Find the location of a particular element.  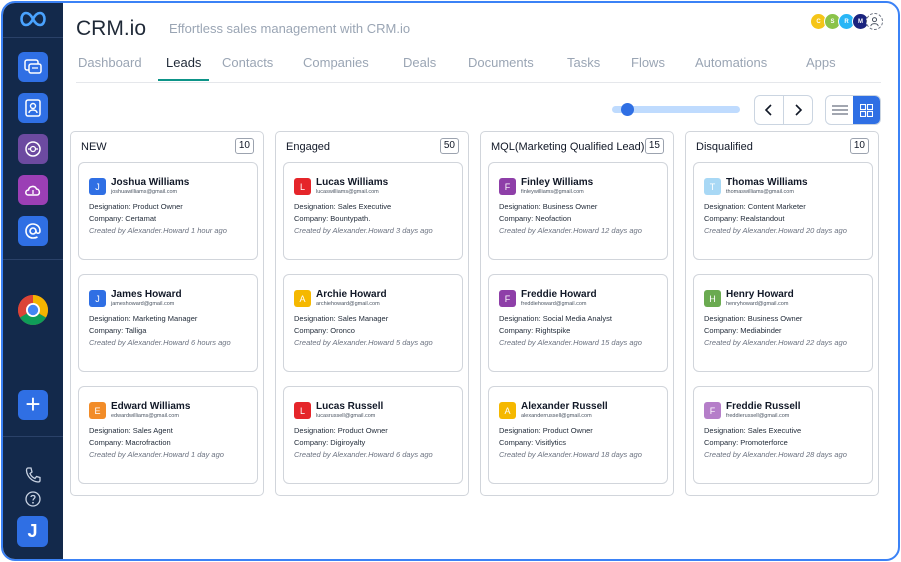

phone-icon is located at coordinates (33, 475).